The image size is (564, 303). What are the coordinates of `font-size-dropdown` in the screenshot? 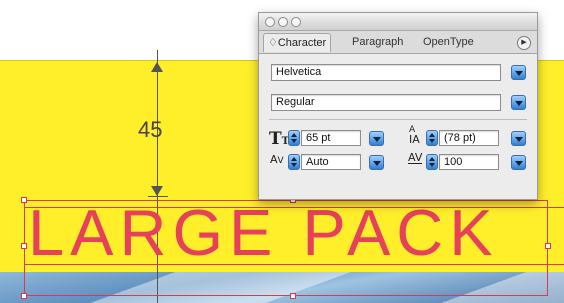 It's located at (376, 138).